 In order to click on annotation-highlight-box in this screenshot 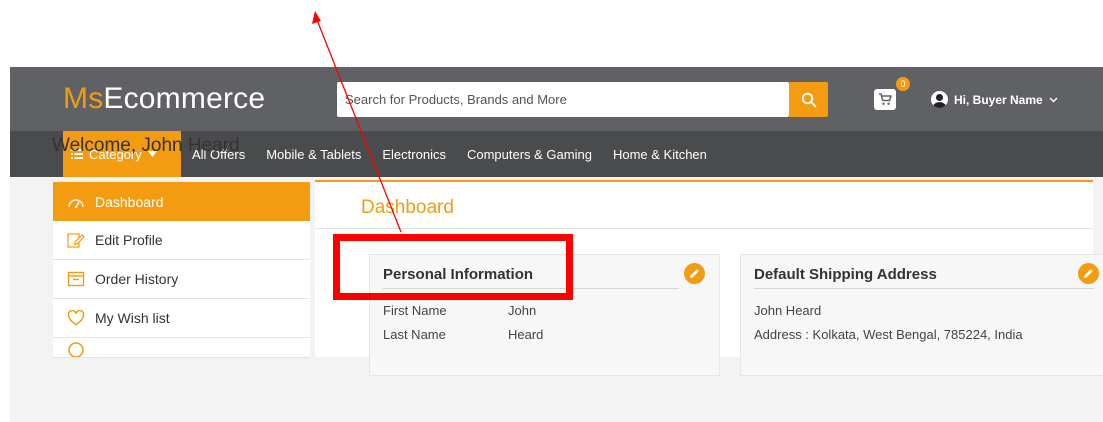, I will do `click(453, 267)`.